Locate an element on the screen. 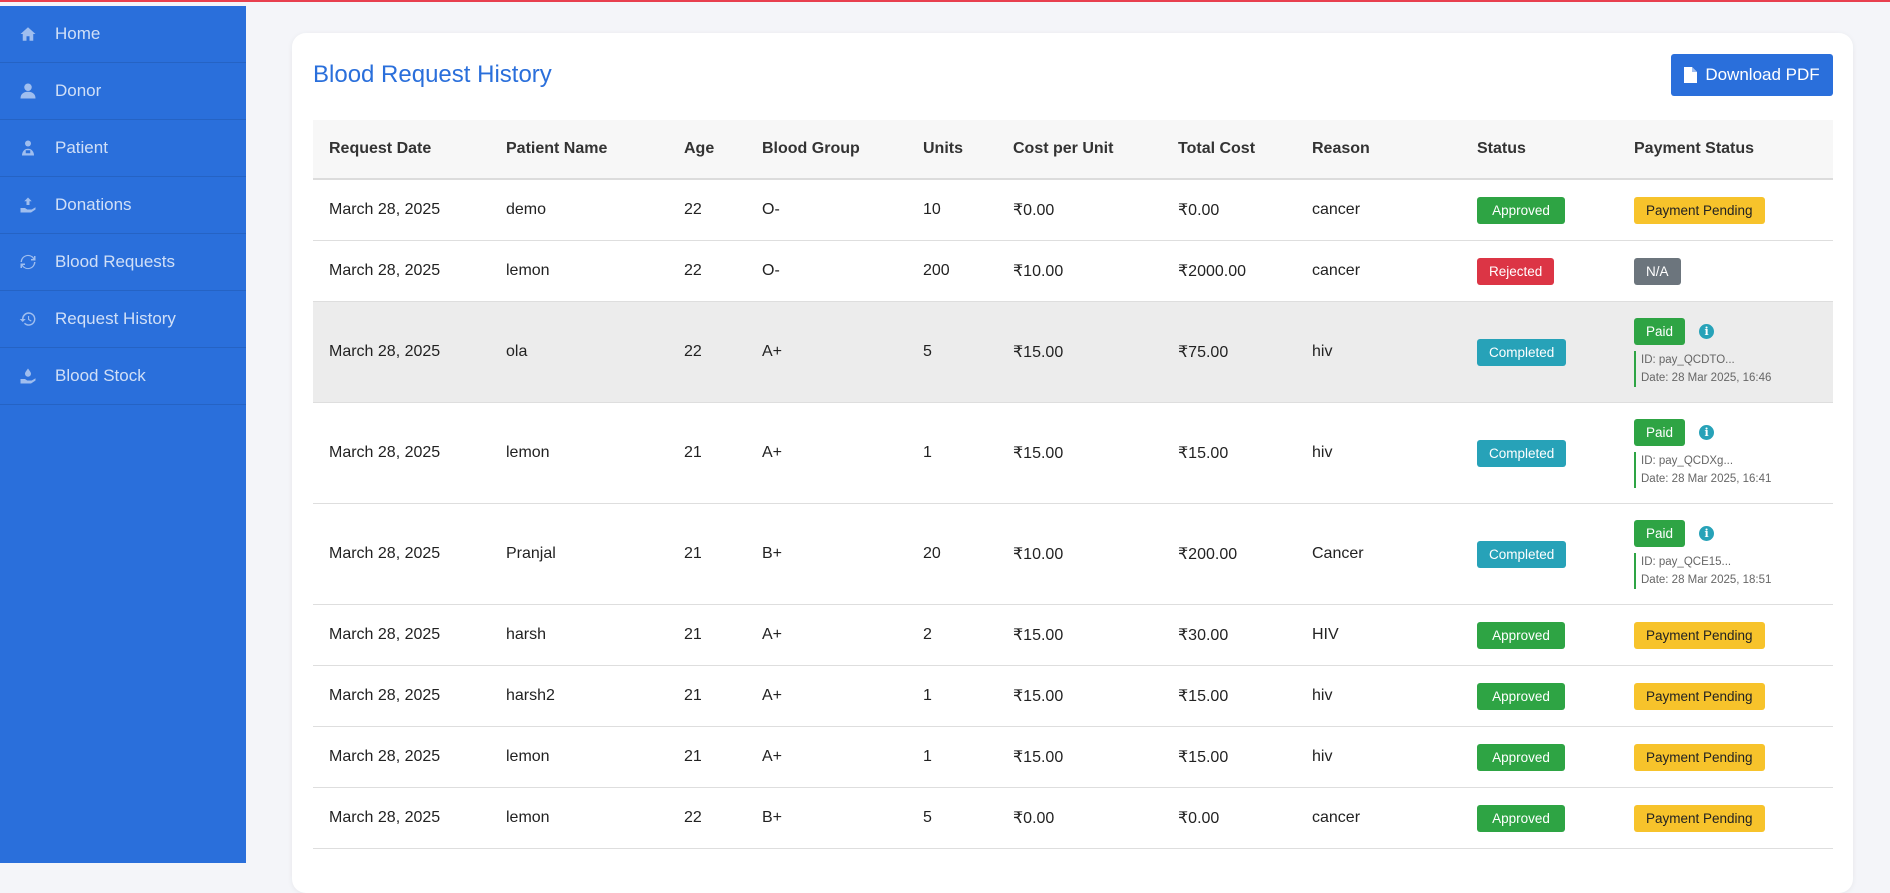 Image resolution: width=1890 pixels, height=893 pixels. sidebar-item-label: Donor is located at coordinates (78, 90).